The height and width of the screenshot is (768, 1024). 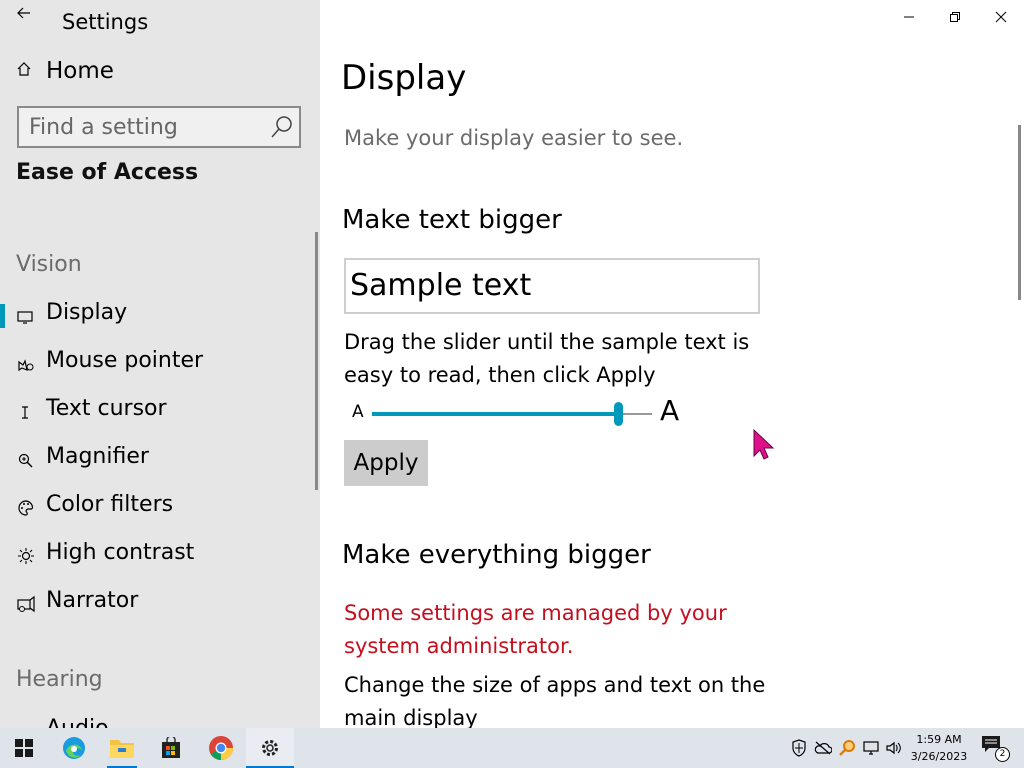 I want to click on sidebar-item-color-filters: Color filters, so click(x=157, y=508).